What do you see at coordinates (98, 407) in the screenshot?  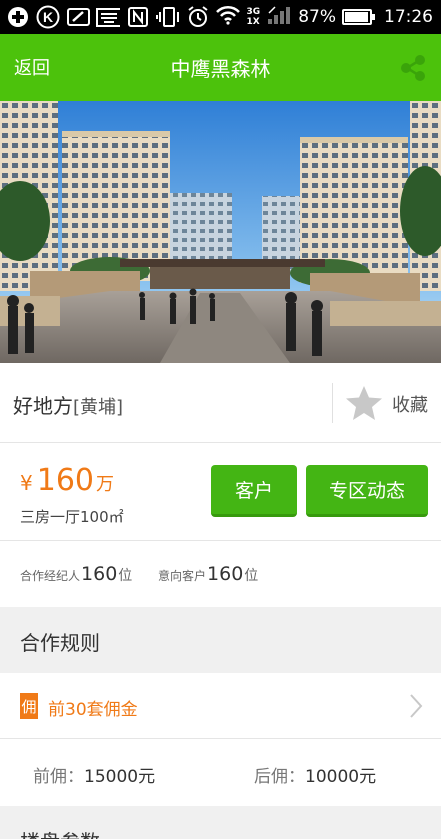 I see `property-district: [黄埔]` at bounding box center [98, 407].